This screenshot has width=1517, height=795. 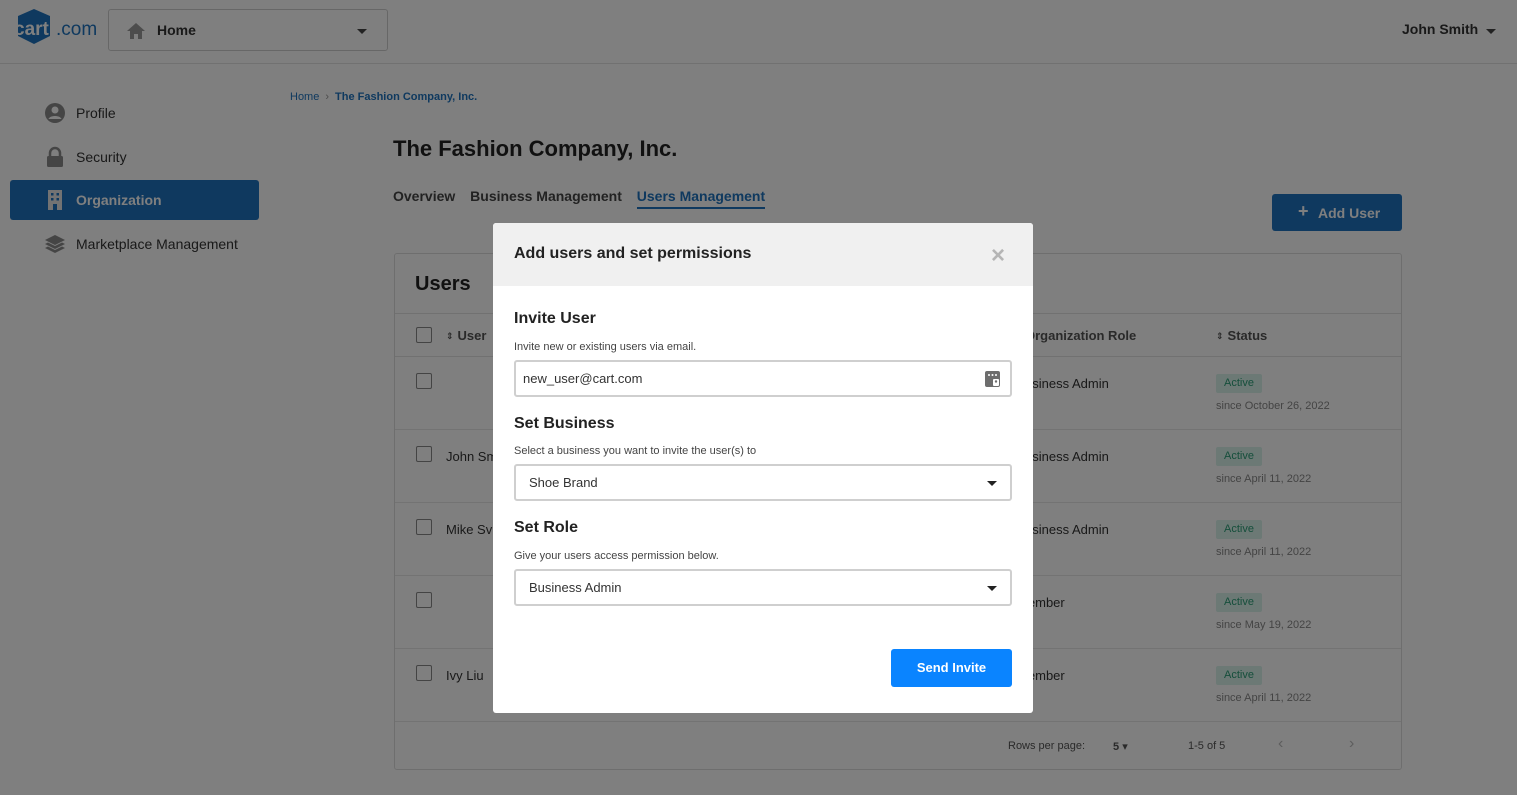 I want to click on invite-user-description: Invite new or existing users via email., so click(x=605, y=347).